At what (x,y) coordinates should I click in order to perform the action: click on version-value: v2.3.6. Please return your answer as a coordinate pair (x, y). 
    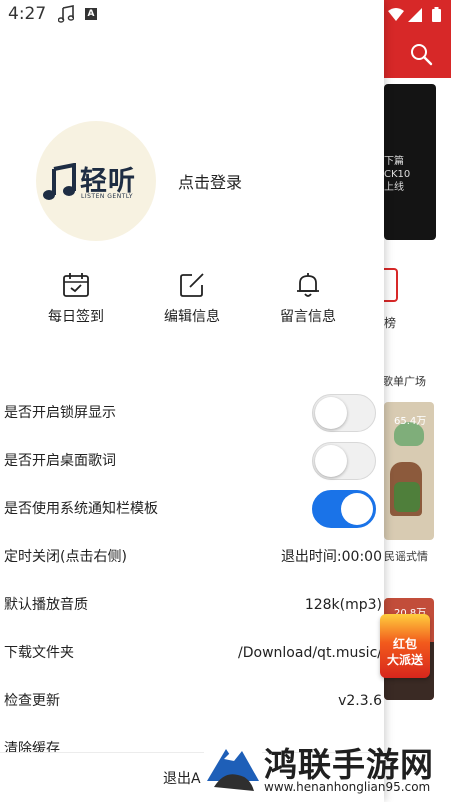
    Looking at the image, I should click on (360, 701).